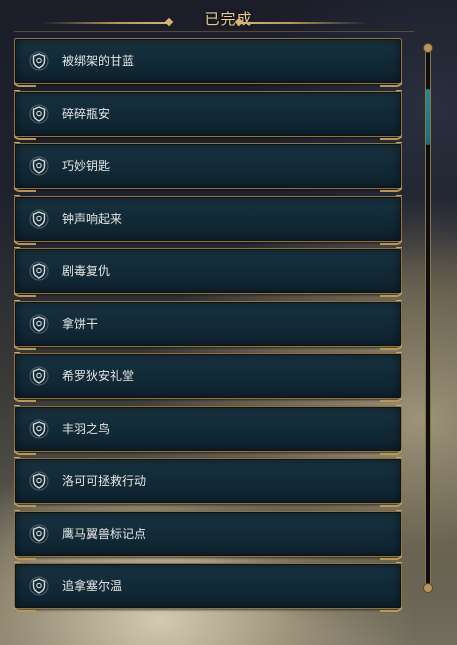 This screenshot has height=645, width=457. Describe the element at coordinates (303, 23) in the screenshot. I see `header-divider-right` at that location.